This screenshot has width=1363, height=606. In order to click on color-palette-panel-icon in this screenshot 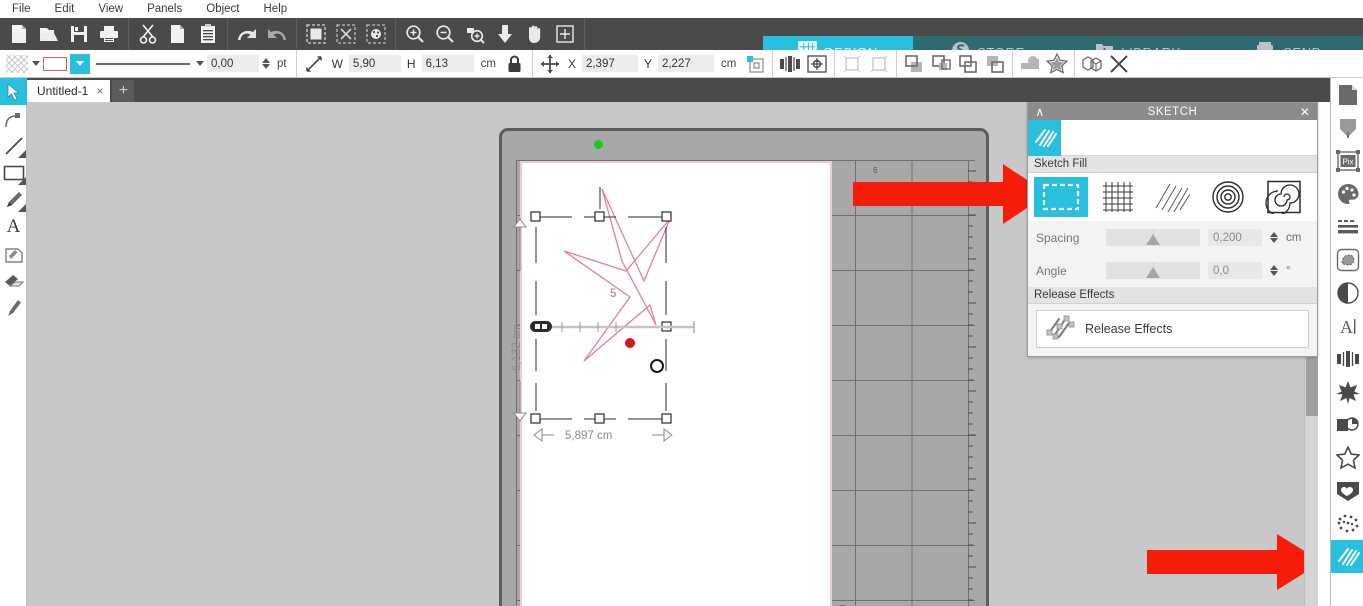, I will do `click(1347, 193)`.